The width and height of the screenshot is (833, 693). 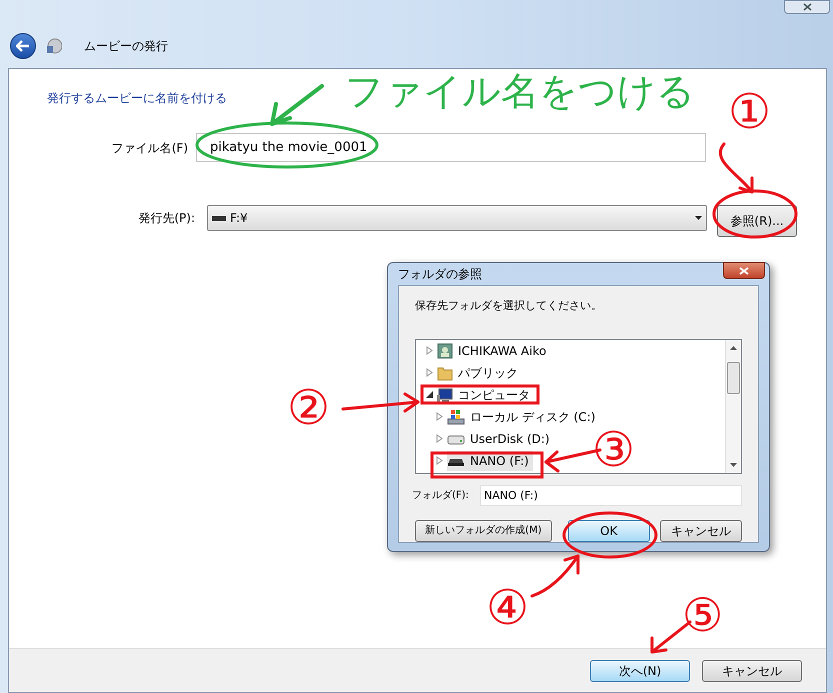 I want to click on back-button, so click(x=23, y=46).